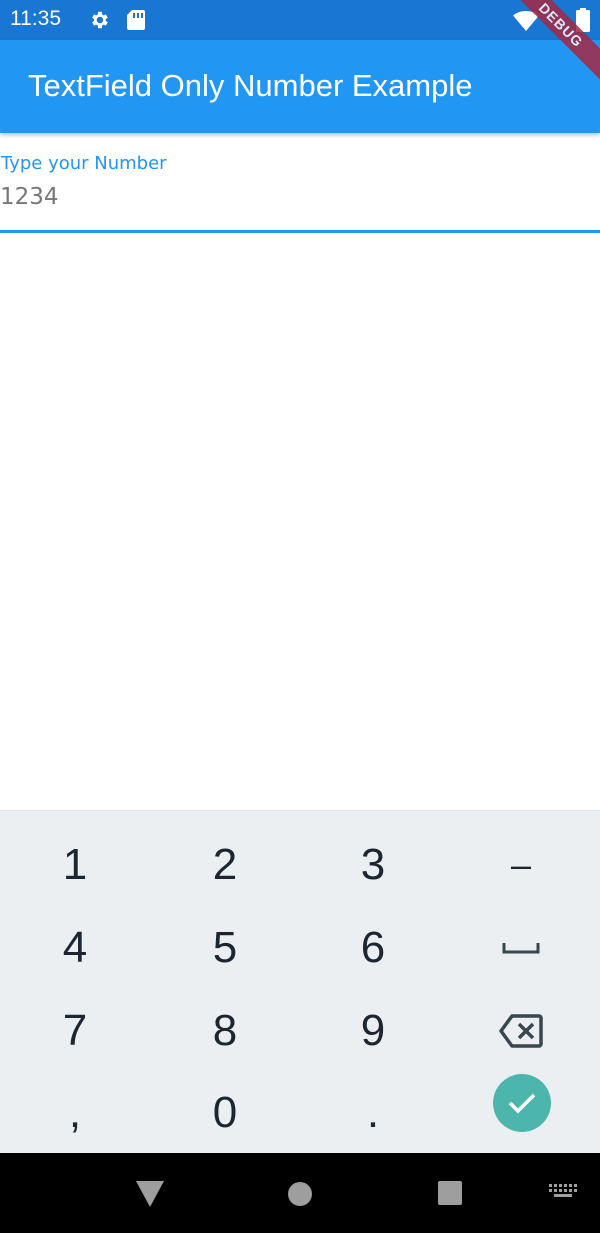  Describe the element at coordinates (225, 1113) in the screenshot. I see `key-0: 0` at that location.